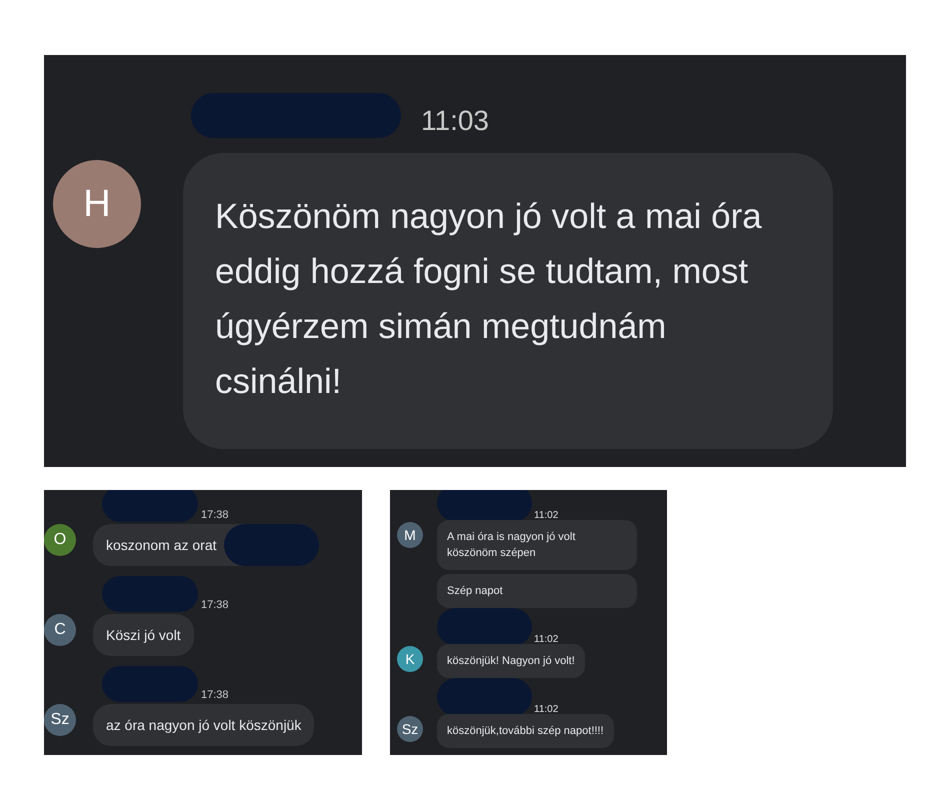 This screenshot has height=788, width=940. Describe the element at coordinates (410, 535) in the screenshot. I see `avatar: M` at that location.